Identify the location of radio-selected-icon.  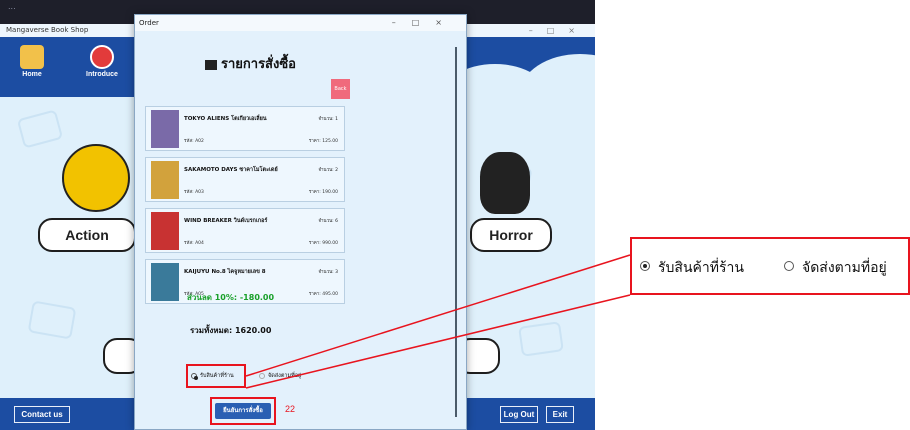
(645, 266).